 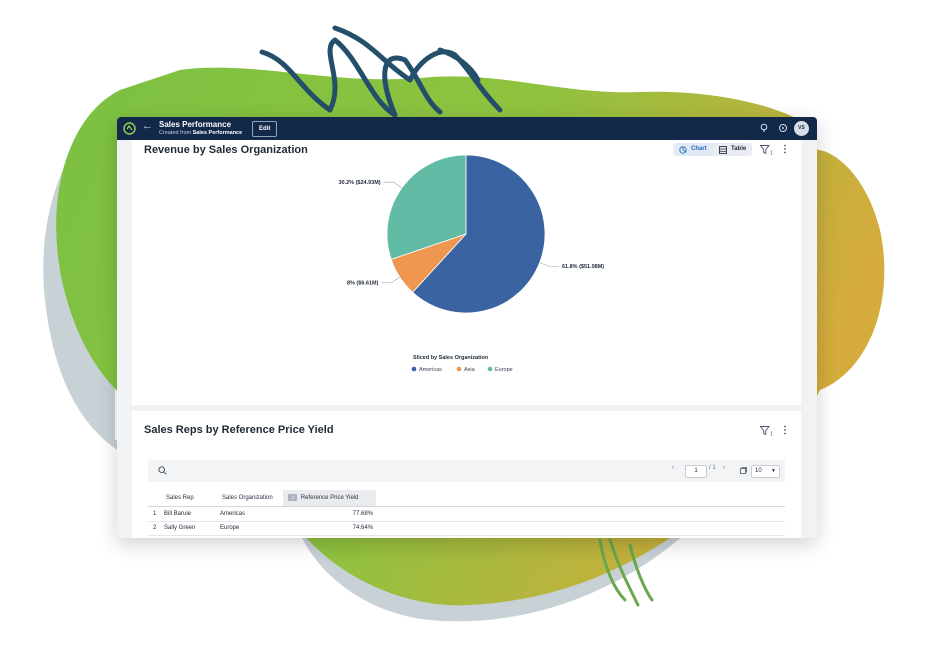 I want to click on cell-sales-organization: Europe, so click(x=230, y=528).